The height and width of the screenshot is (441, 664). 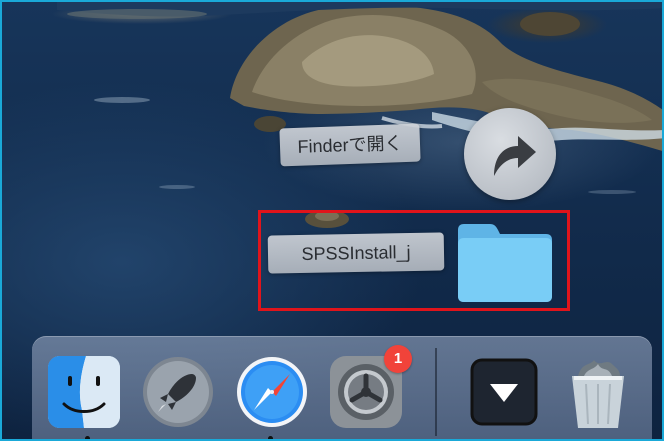 What do you see at coordinates (398, 359) in the screenshot?
I see `notification-badge: 1` at bounding box center [398, 359].